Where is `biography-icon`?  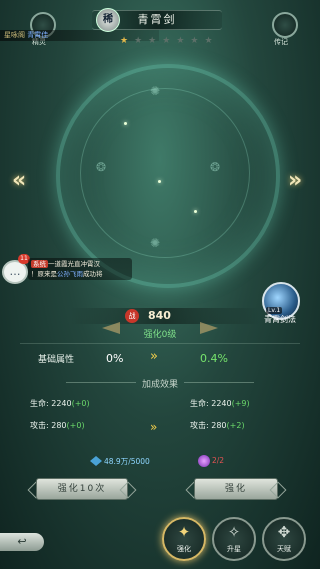 biography-icon is located at coordinates (285, 25).